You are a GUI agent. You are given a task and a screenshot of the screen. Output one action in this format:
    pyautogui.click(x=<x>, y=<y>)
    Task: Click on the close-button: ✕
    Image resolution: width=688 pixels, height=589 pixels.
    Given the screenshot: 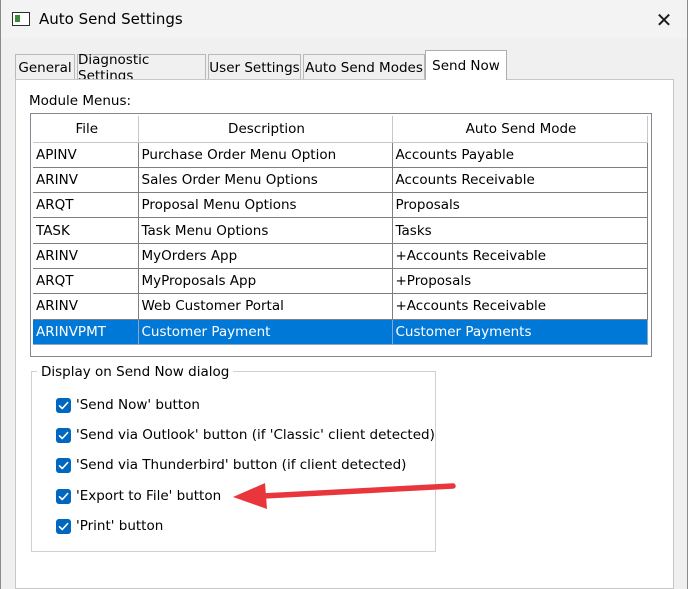 What is the action you would take?
    pyautogui.click(x=664, y=20)
    